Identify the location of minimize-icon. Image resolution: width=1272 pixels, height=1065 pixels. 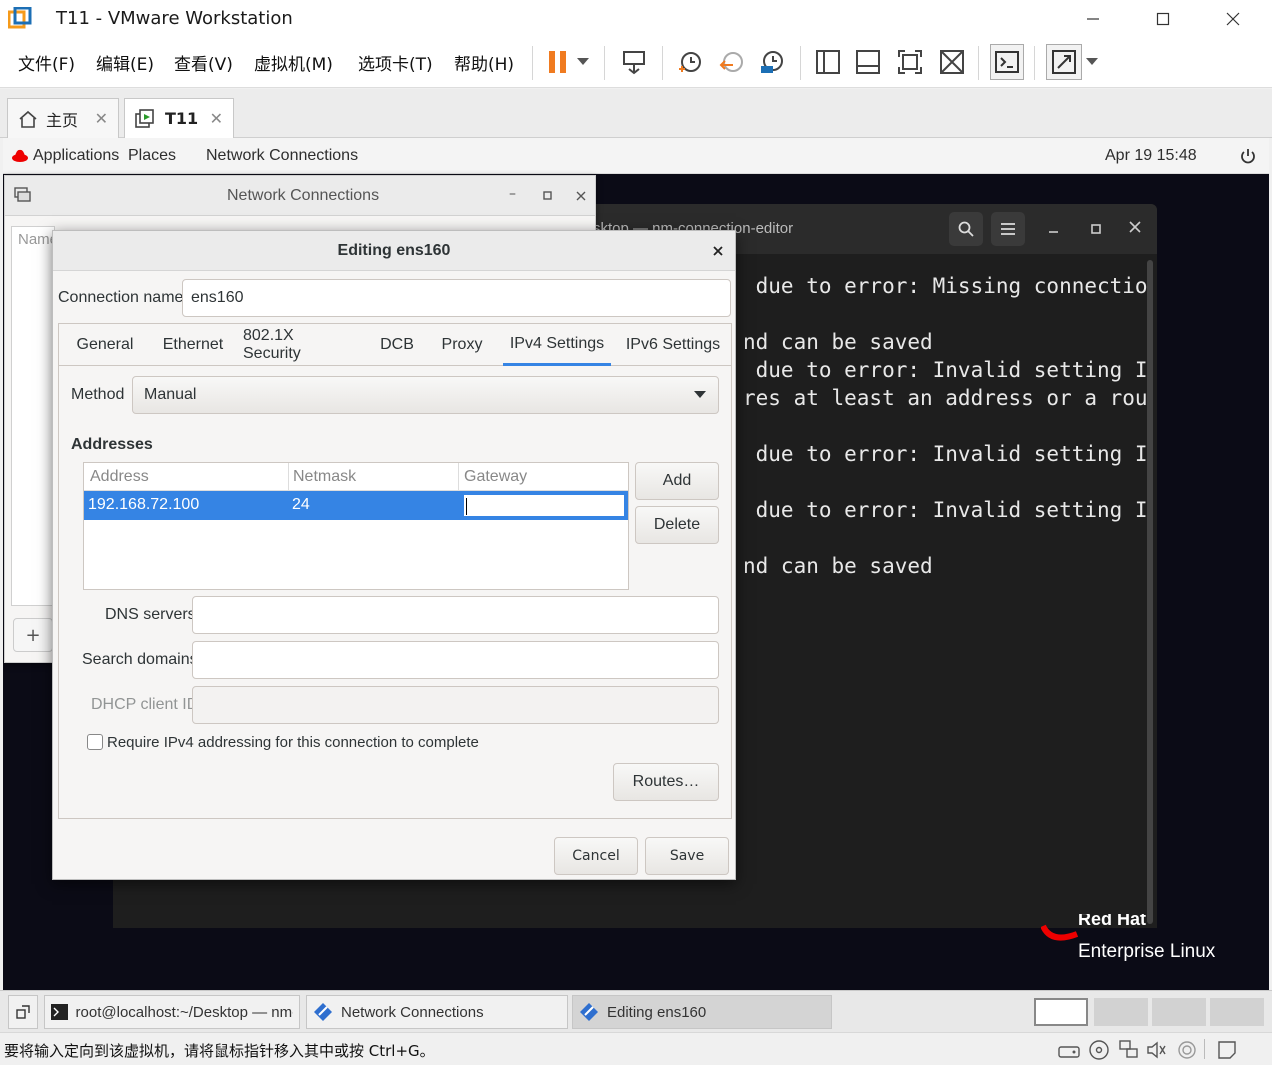
(1054, 230).